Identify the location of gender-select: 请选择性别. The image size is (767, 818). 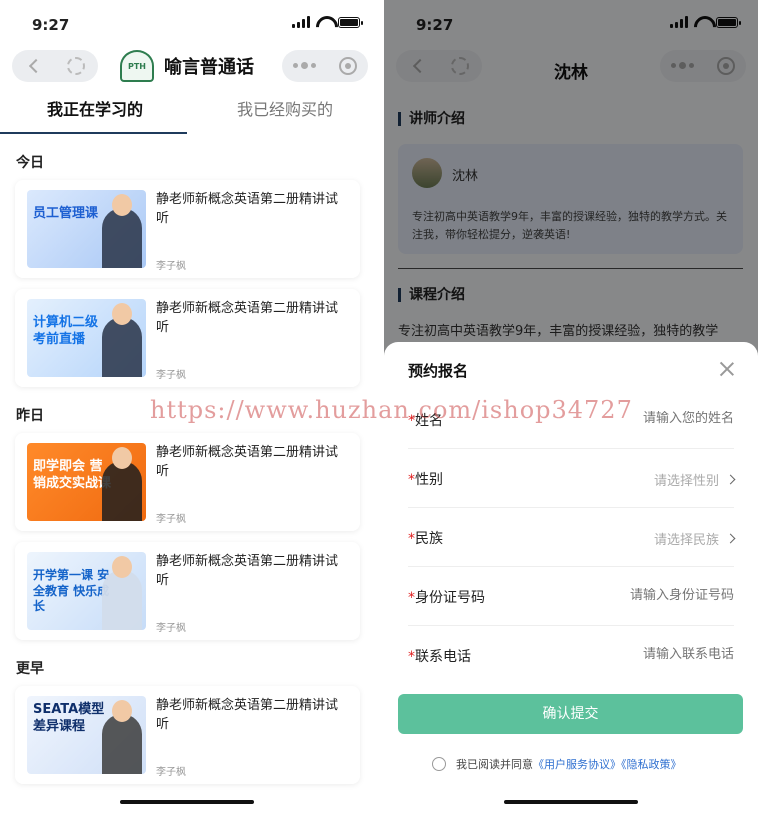
(694, 479).